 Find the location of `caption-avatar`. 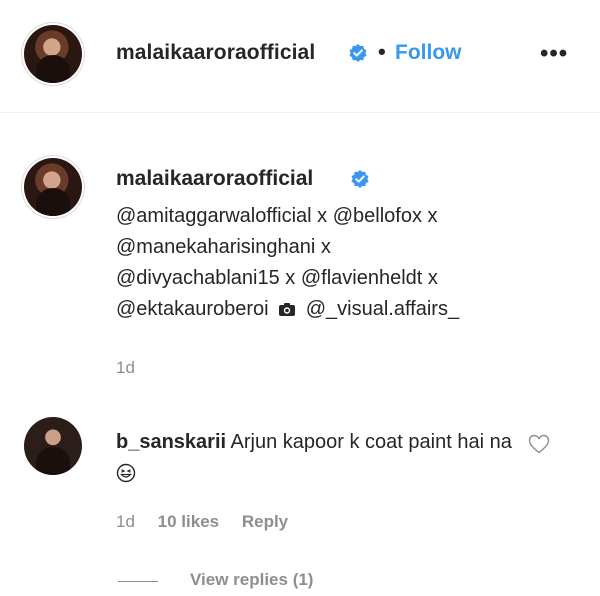

caption-avatar is located at coordinates (53, 187).